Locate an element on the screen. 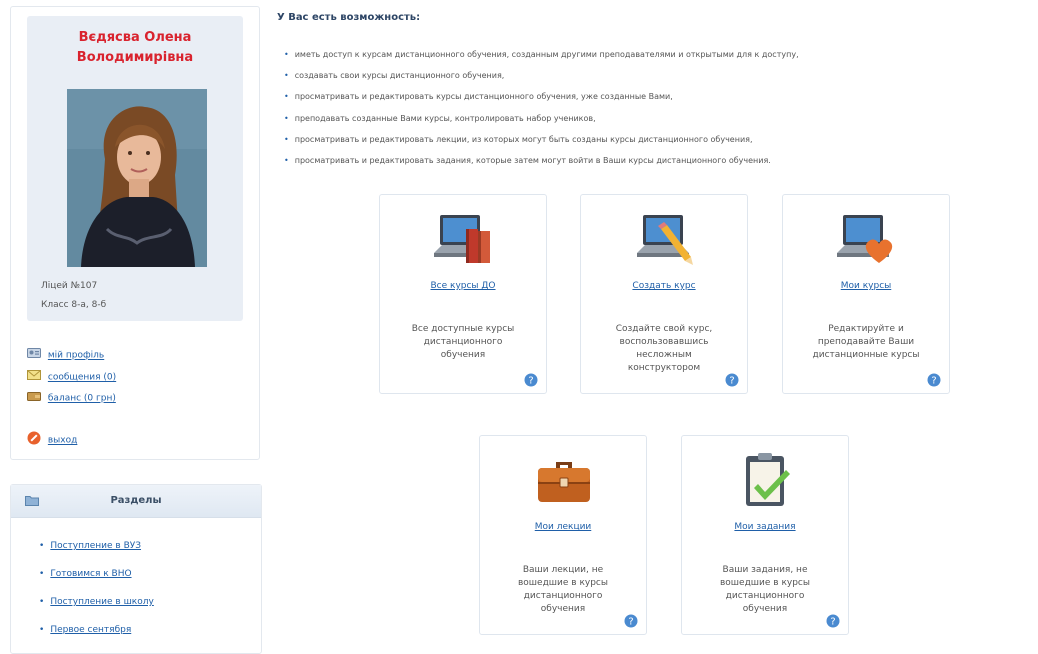 The width and height of the screenshot is (1038, 654). laptop-books-icon is located at coordinates (464, 239).